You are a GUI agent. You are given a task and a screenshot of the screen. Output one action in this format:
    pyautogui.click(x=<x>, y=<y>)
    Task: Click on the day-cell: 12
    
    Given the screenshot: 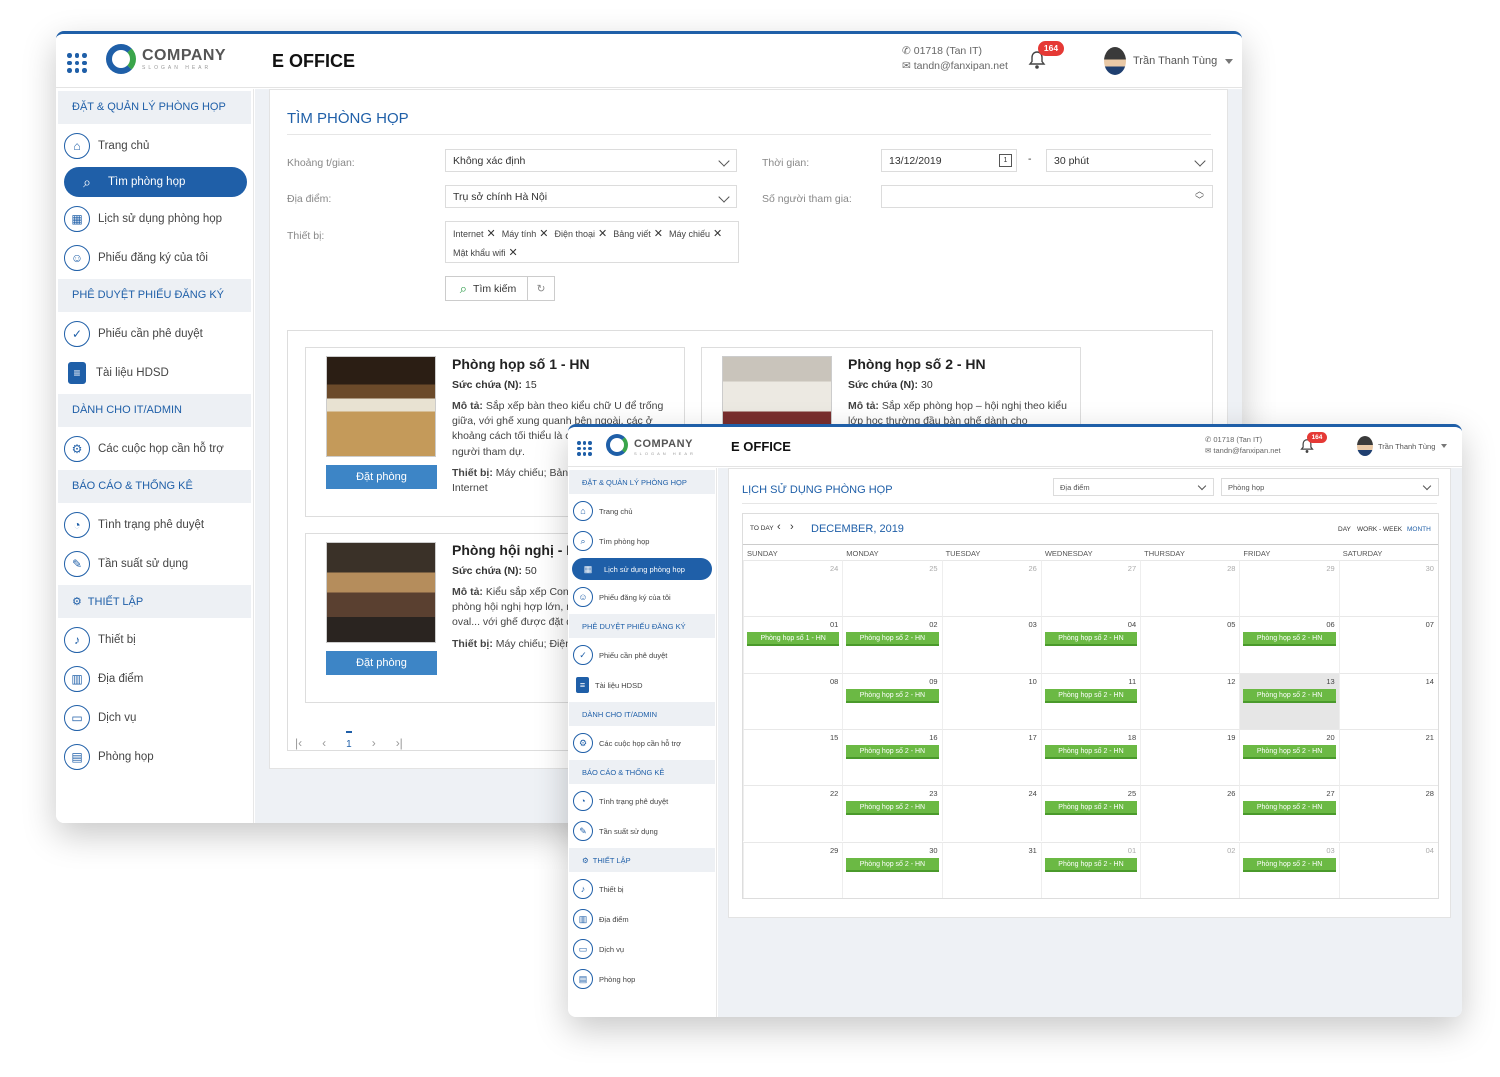 What is the action you would take?
    pyautogui.click(x=1190, y=700)
    